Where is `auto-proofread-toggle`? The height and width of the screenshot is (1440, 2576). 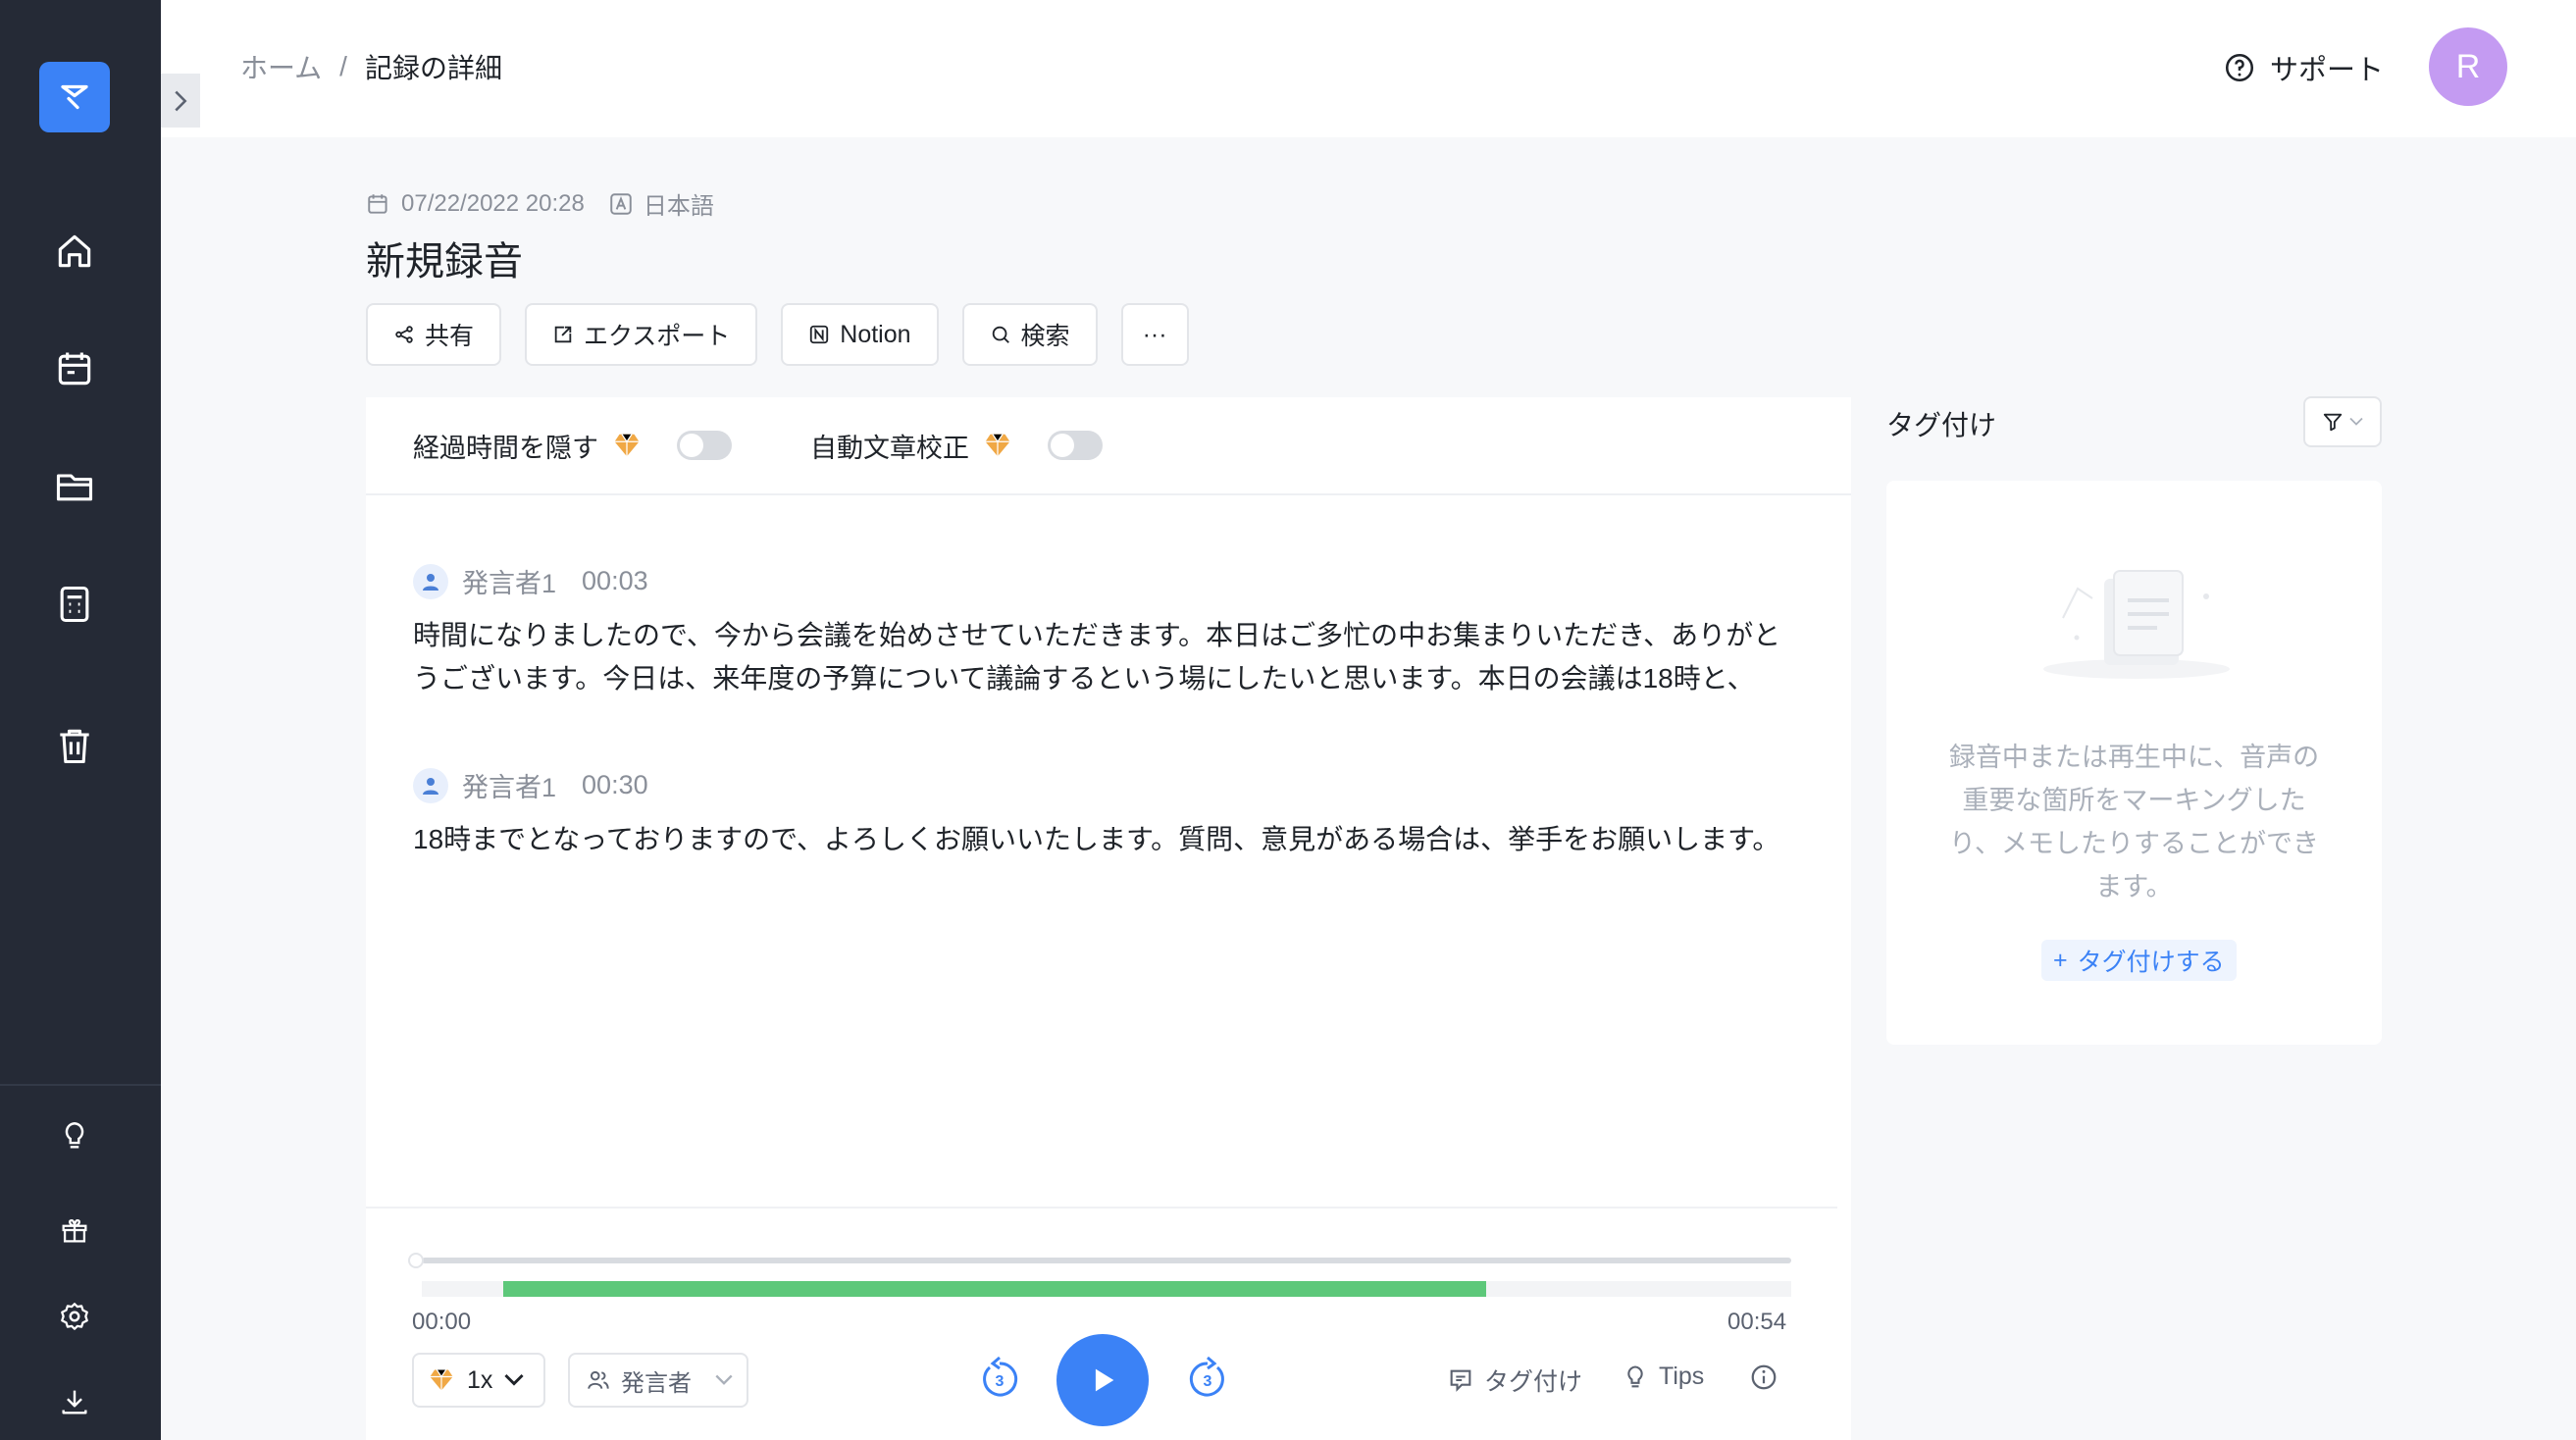
auto-proofread-toggle is located at coordinates (1075, 445).